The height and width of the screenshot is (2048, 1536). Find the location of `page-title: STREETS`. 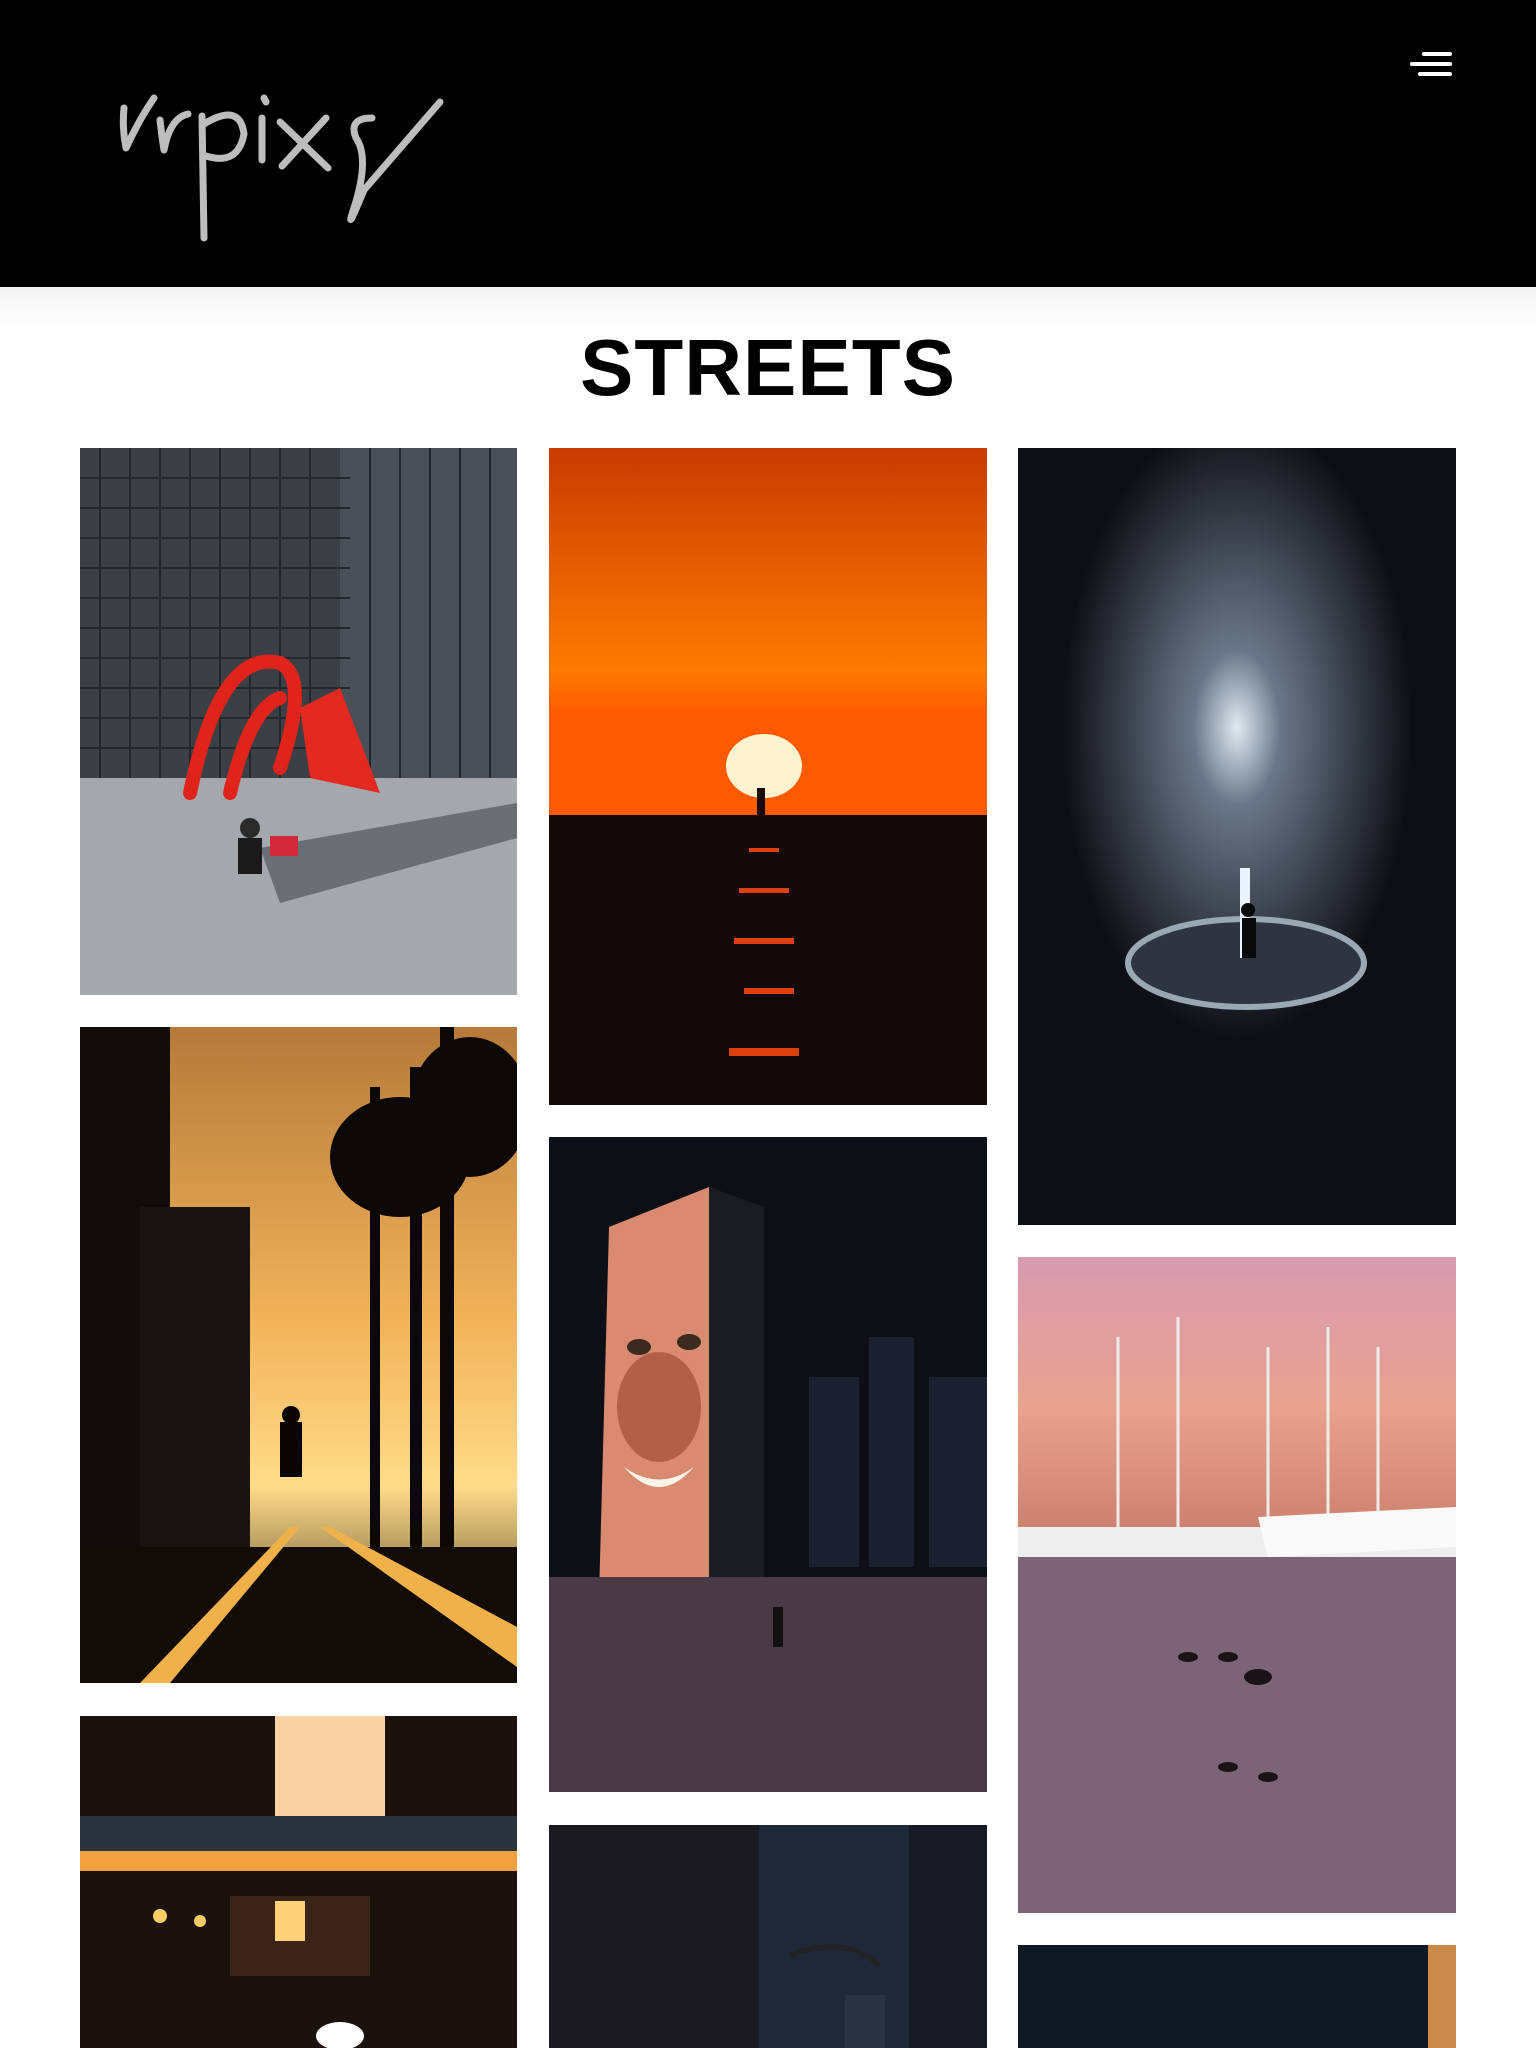

page-title: STREETS is located at coordinates (768, 367).